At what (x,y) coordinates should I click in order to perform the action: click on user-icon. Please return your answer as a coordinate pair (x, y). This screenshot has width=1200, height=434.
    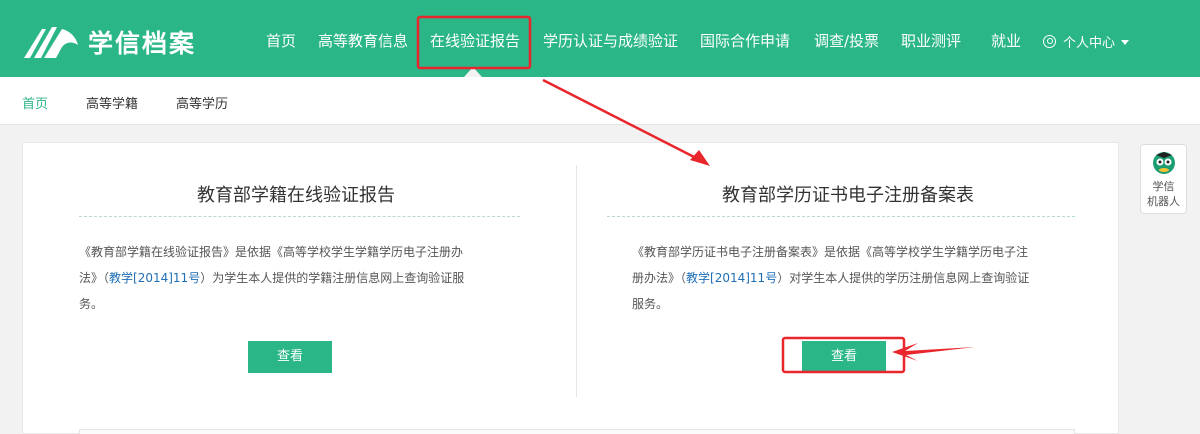
    Looking at the image, I should click on (1049, 41).